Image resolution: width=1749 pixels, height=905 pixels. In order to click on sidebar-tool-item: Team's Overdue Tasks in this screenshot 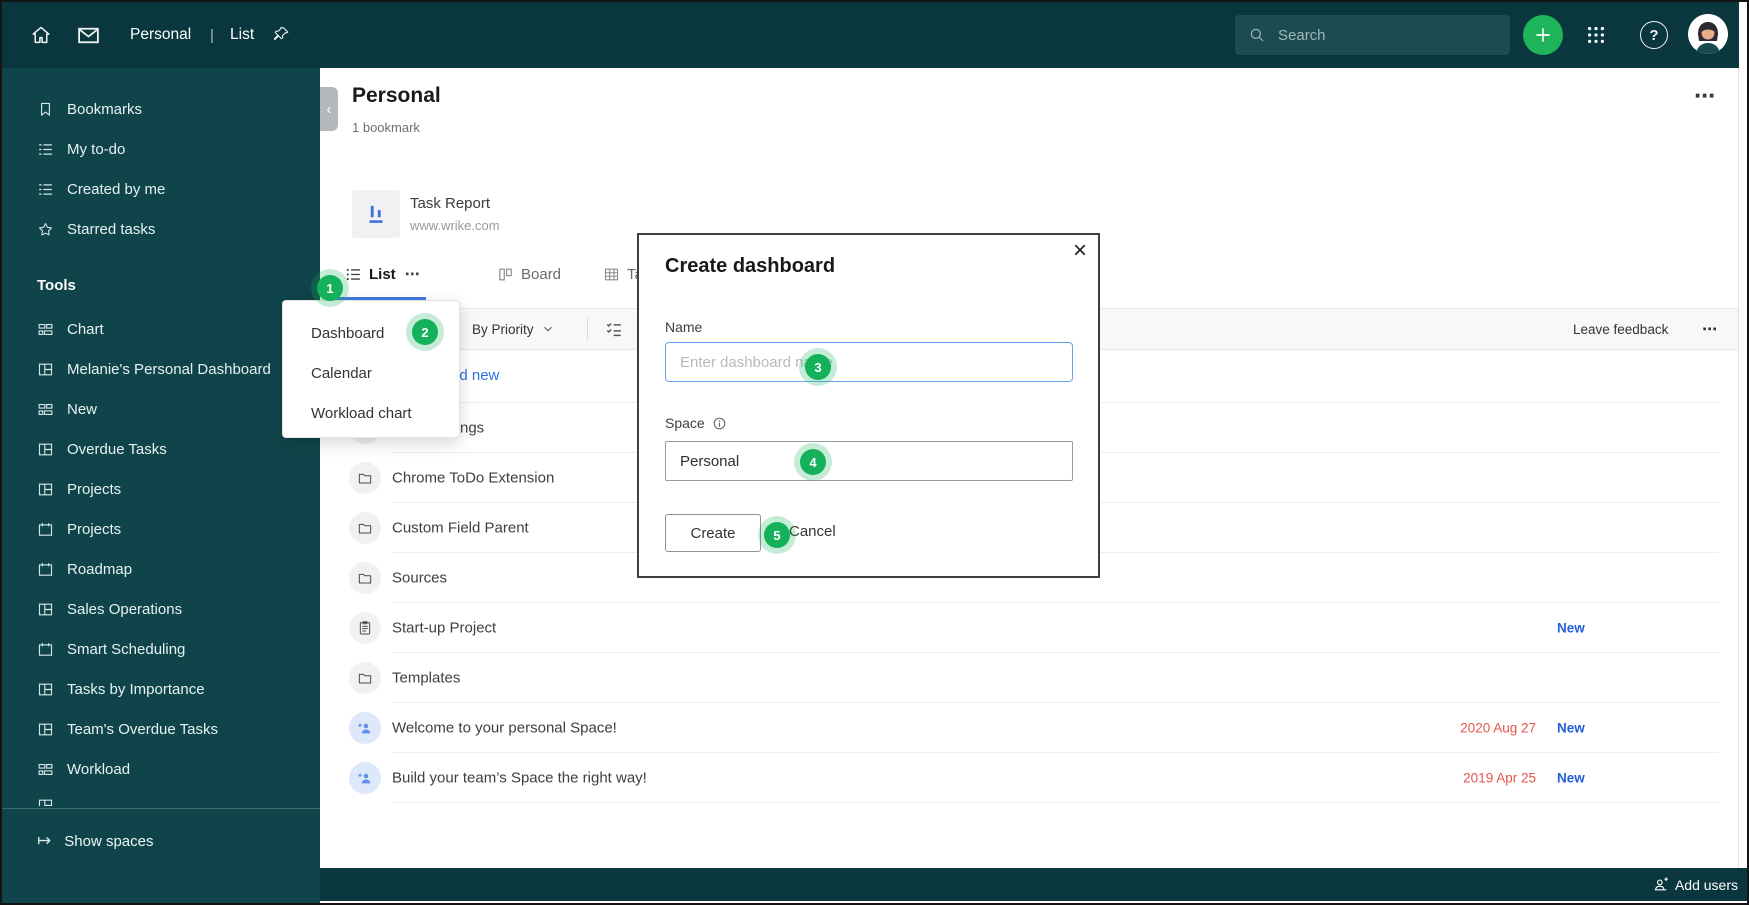, I will do `click(161, 729)`.